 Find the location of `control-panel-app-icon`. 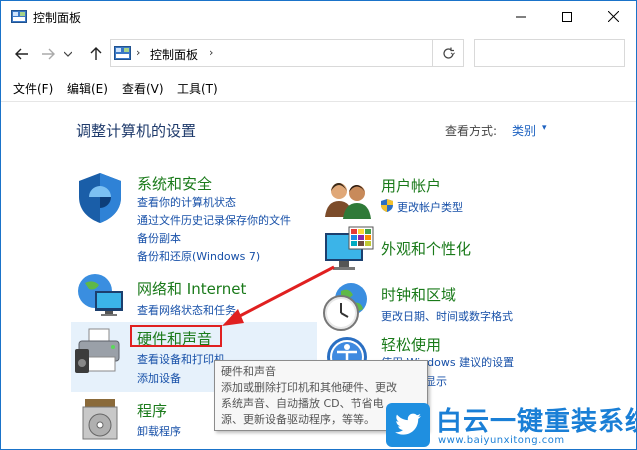

control-panel-app-icon is located at coordinates (19, 16).